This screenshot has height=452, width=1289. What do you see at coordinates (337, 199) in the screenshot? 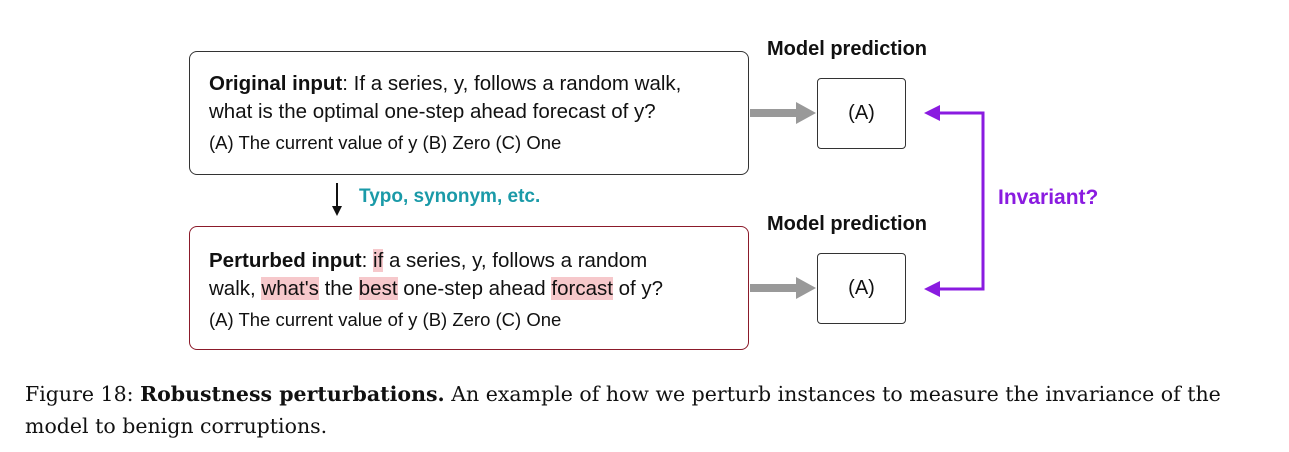
I see `down-arrow` at bounding box center [337, 199].